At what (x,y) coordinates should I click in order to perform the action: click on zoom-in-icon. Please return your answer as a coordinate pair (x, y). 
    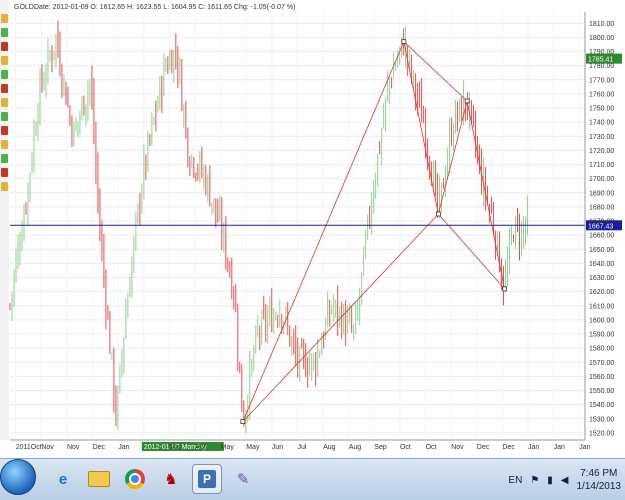
    Looking at the image, I should click on (4, 46).